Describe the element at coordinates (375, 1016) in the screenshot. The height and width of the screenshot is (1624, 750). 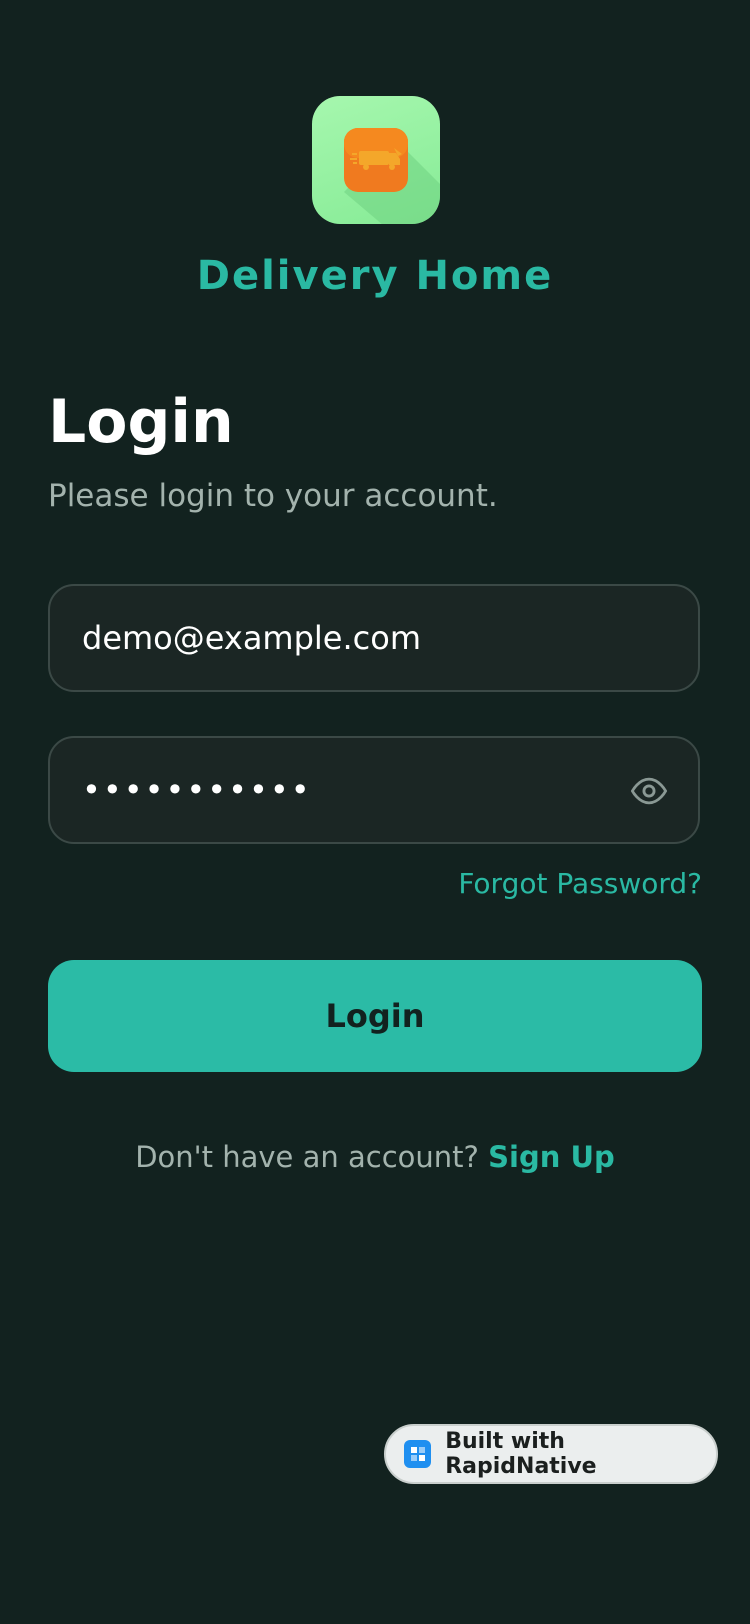
I see `login-button: Login` at that location.